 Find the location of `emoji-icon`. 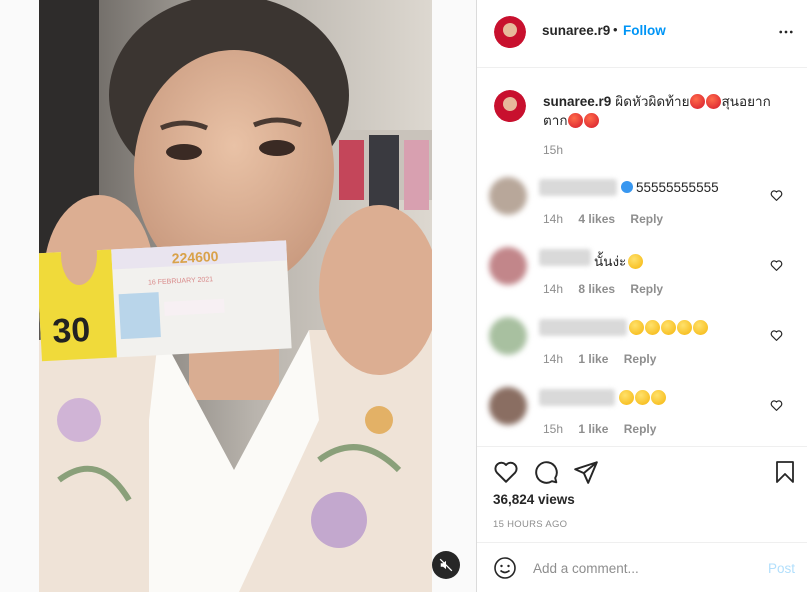

emoji-icon is located at coordinates (505, 568).